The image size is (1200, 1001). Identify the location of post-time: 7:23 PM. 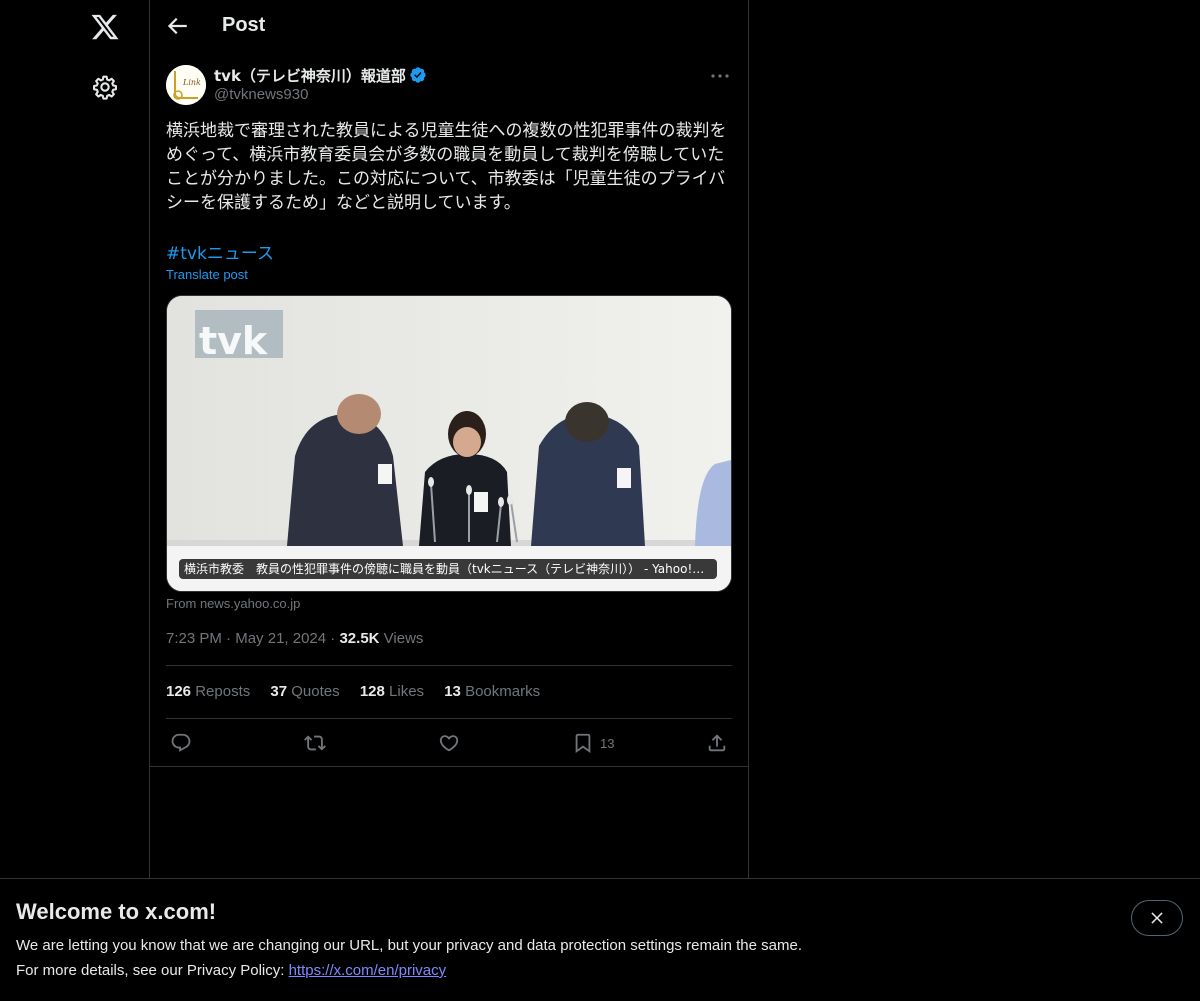
(194, 638).